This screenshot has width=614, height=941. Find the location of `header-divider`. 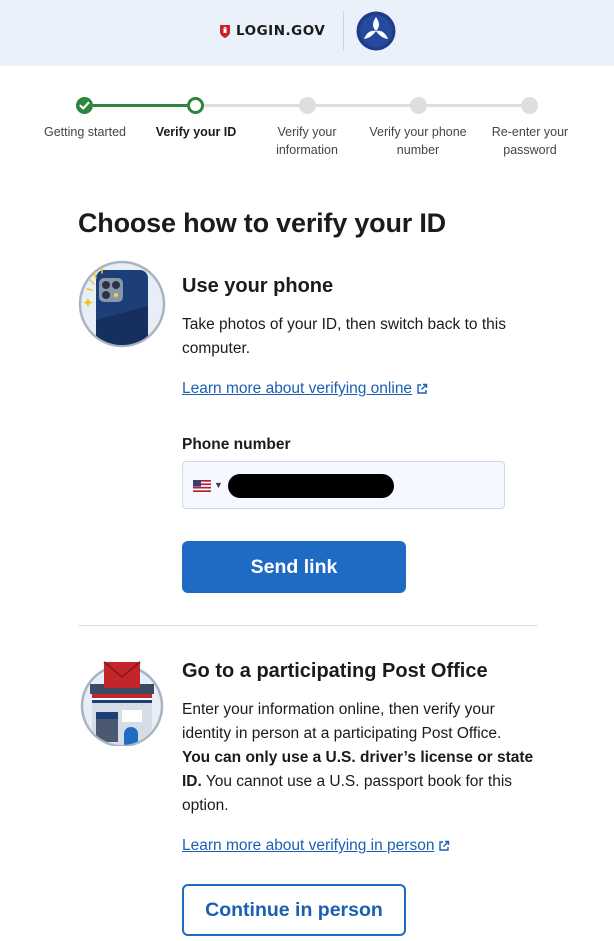

header-divider is located at coordinates (343, 31).